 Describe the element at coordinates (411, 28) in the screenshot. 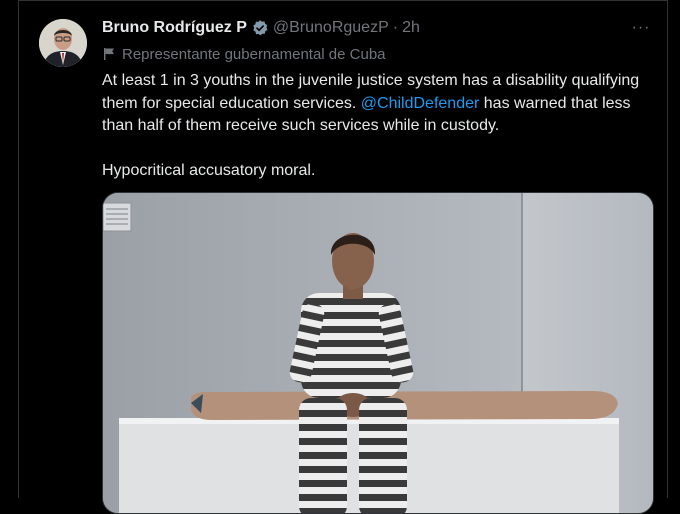

I see `tweet-timestamp: 2h` at that location.